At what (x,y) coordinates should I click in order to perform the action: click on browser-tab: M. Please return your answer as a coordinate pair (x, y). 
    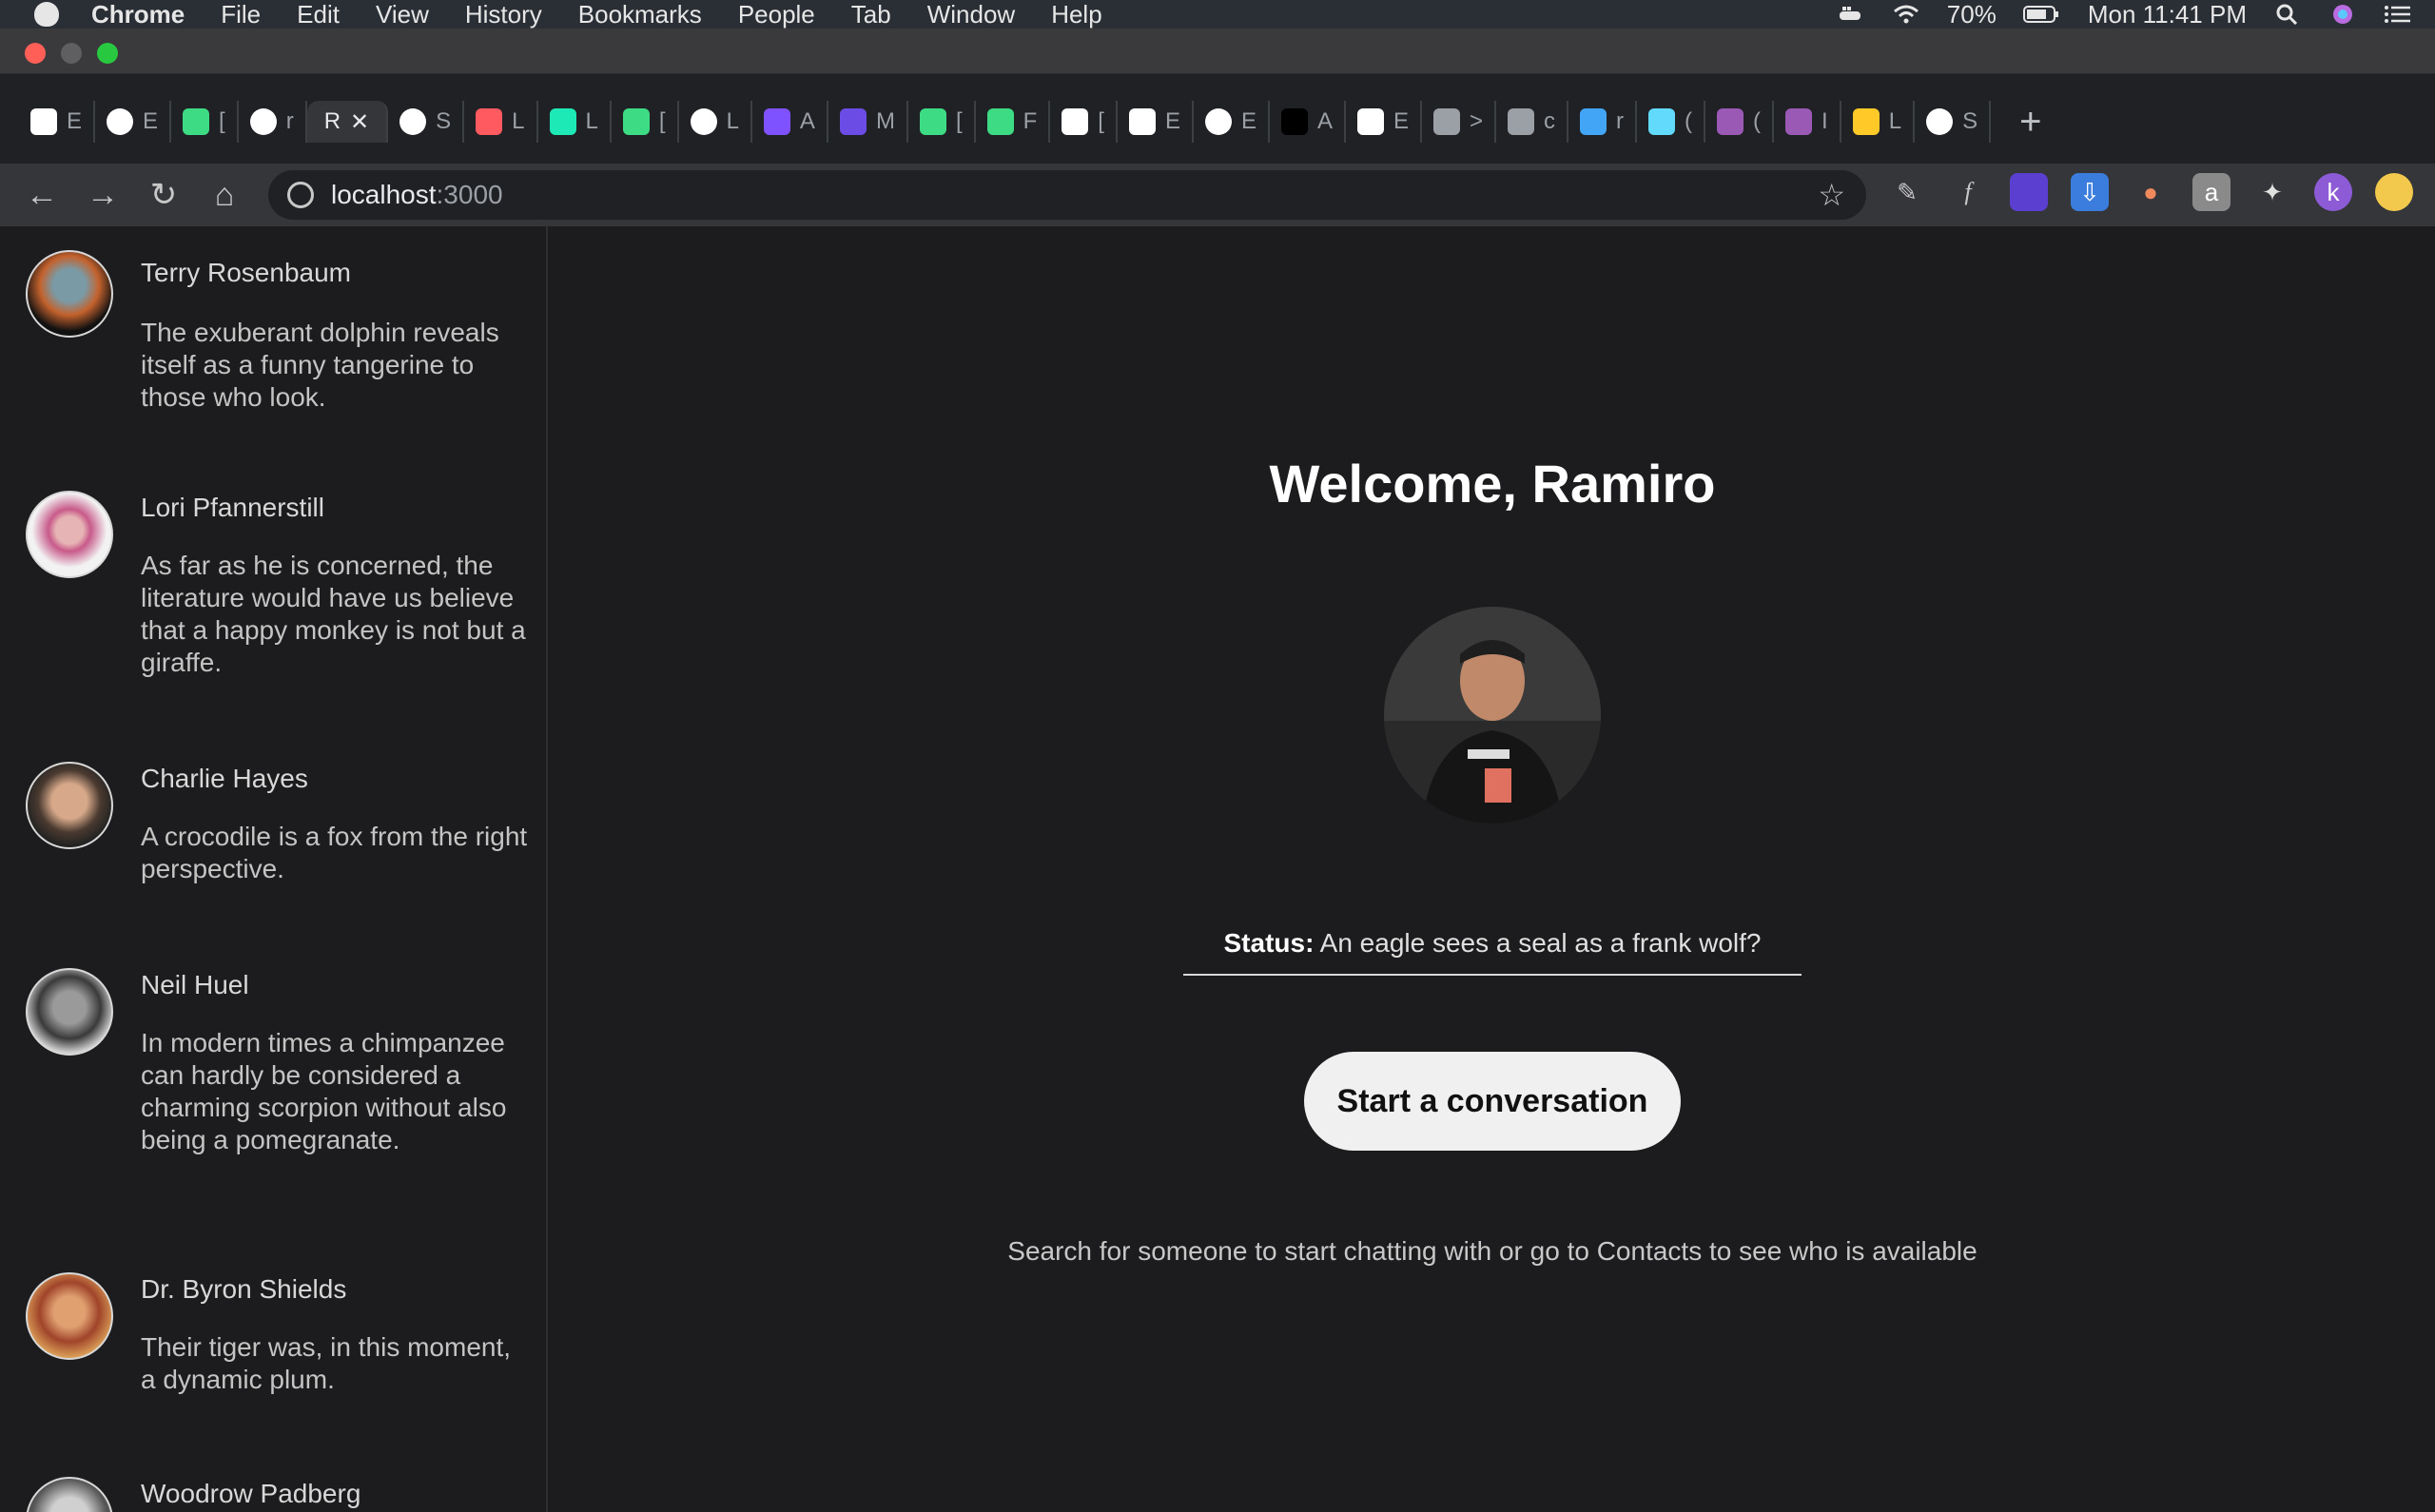
    Looking at the image, I should click on (868, 122).